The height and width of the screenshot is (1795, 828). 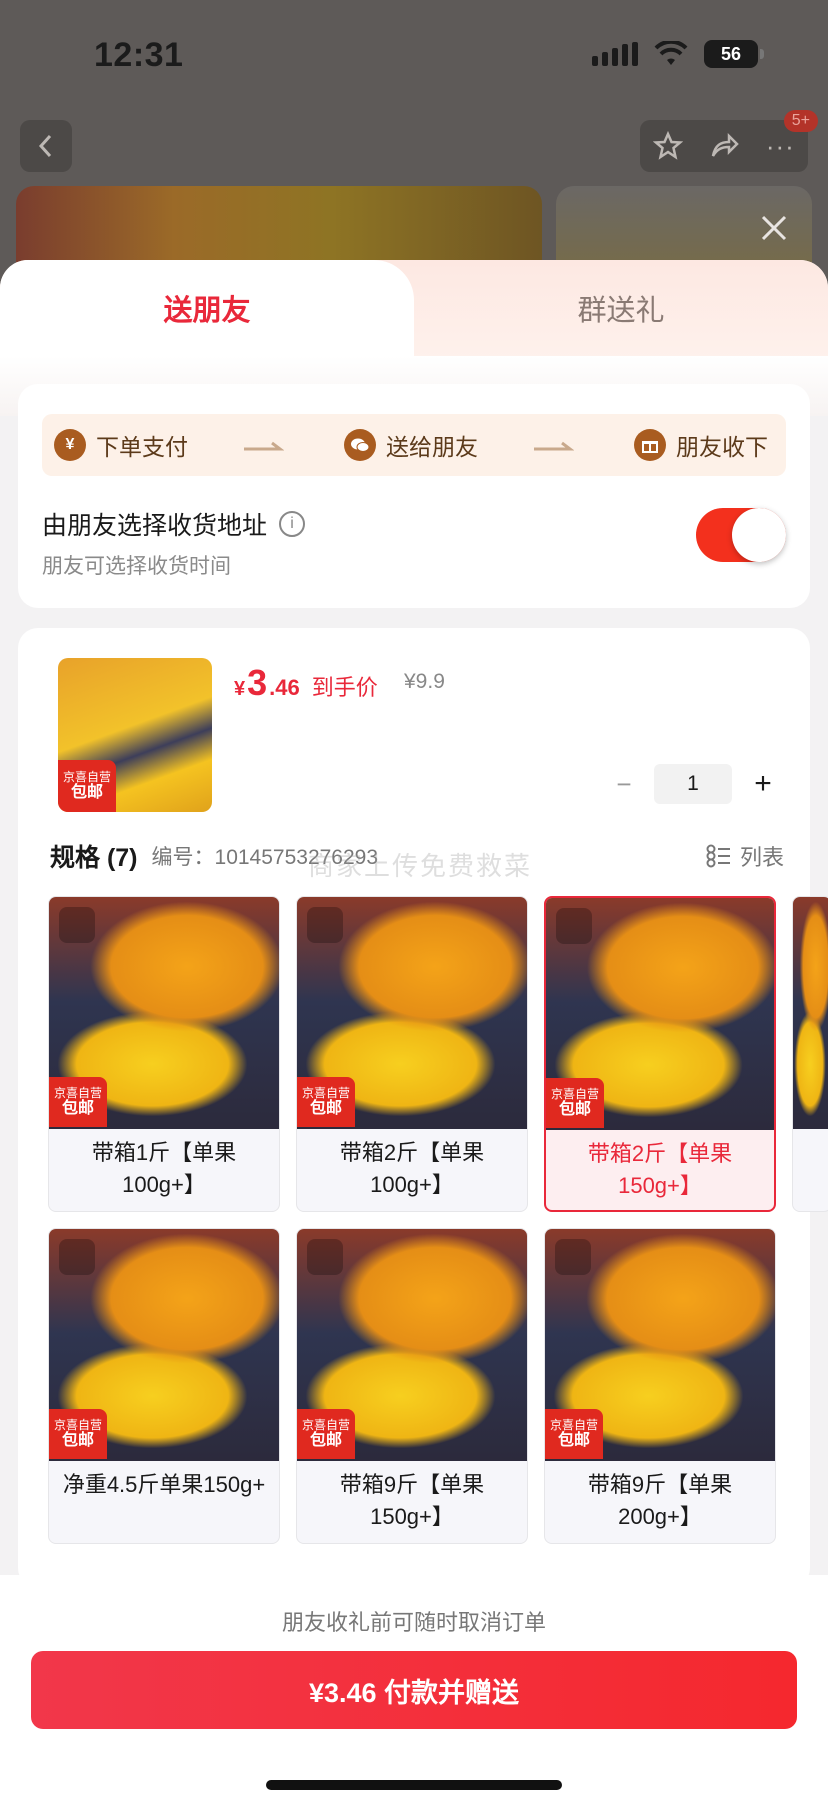 I want to click on address-option: 由朋友选择收货地址 i, so click(x=174, y=524).